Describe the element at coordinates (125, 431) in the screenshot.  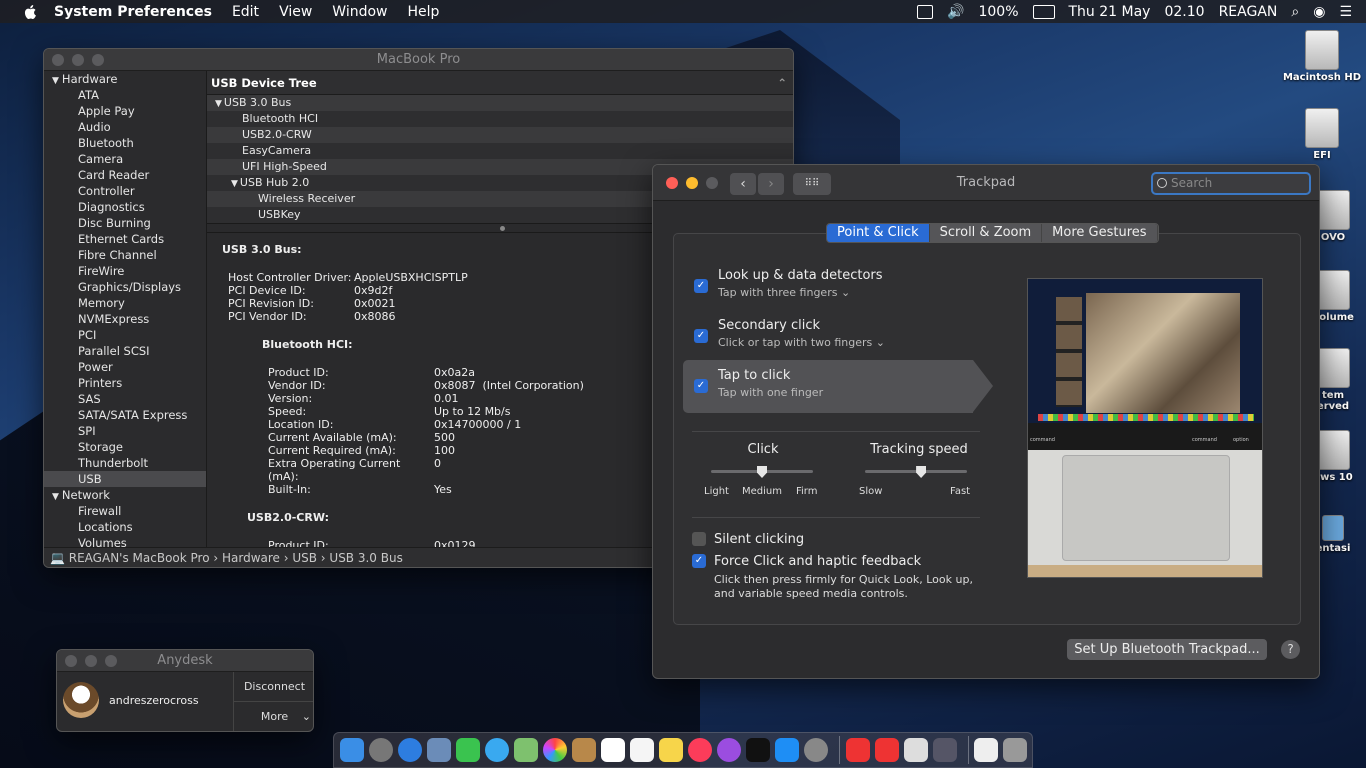
I see `sidebar-item: SPI` at that location.